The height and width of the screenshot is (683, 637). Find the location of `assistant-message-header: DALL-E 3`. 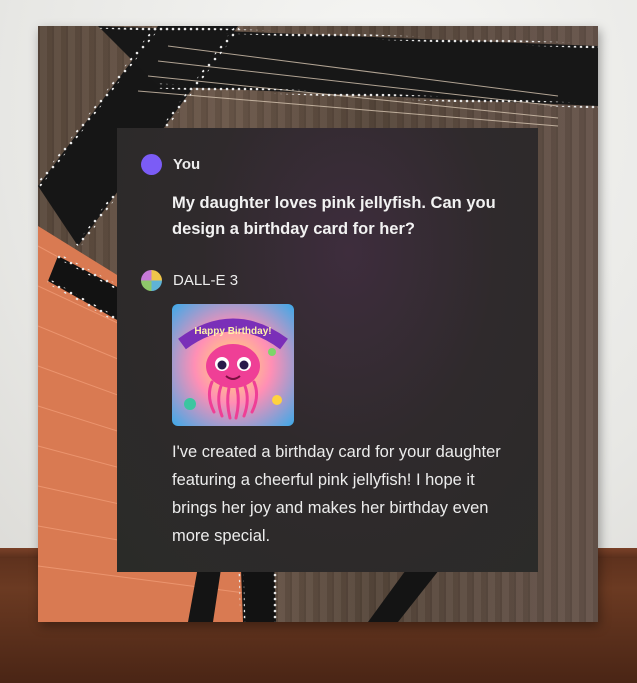

assistant-message-header: DALL-E 3 is located at coordinates (189, 280).